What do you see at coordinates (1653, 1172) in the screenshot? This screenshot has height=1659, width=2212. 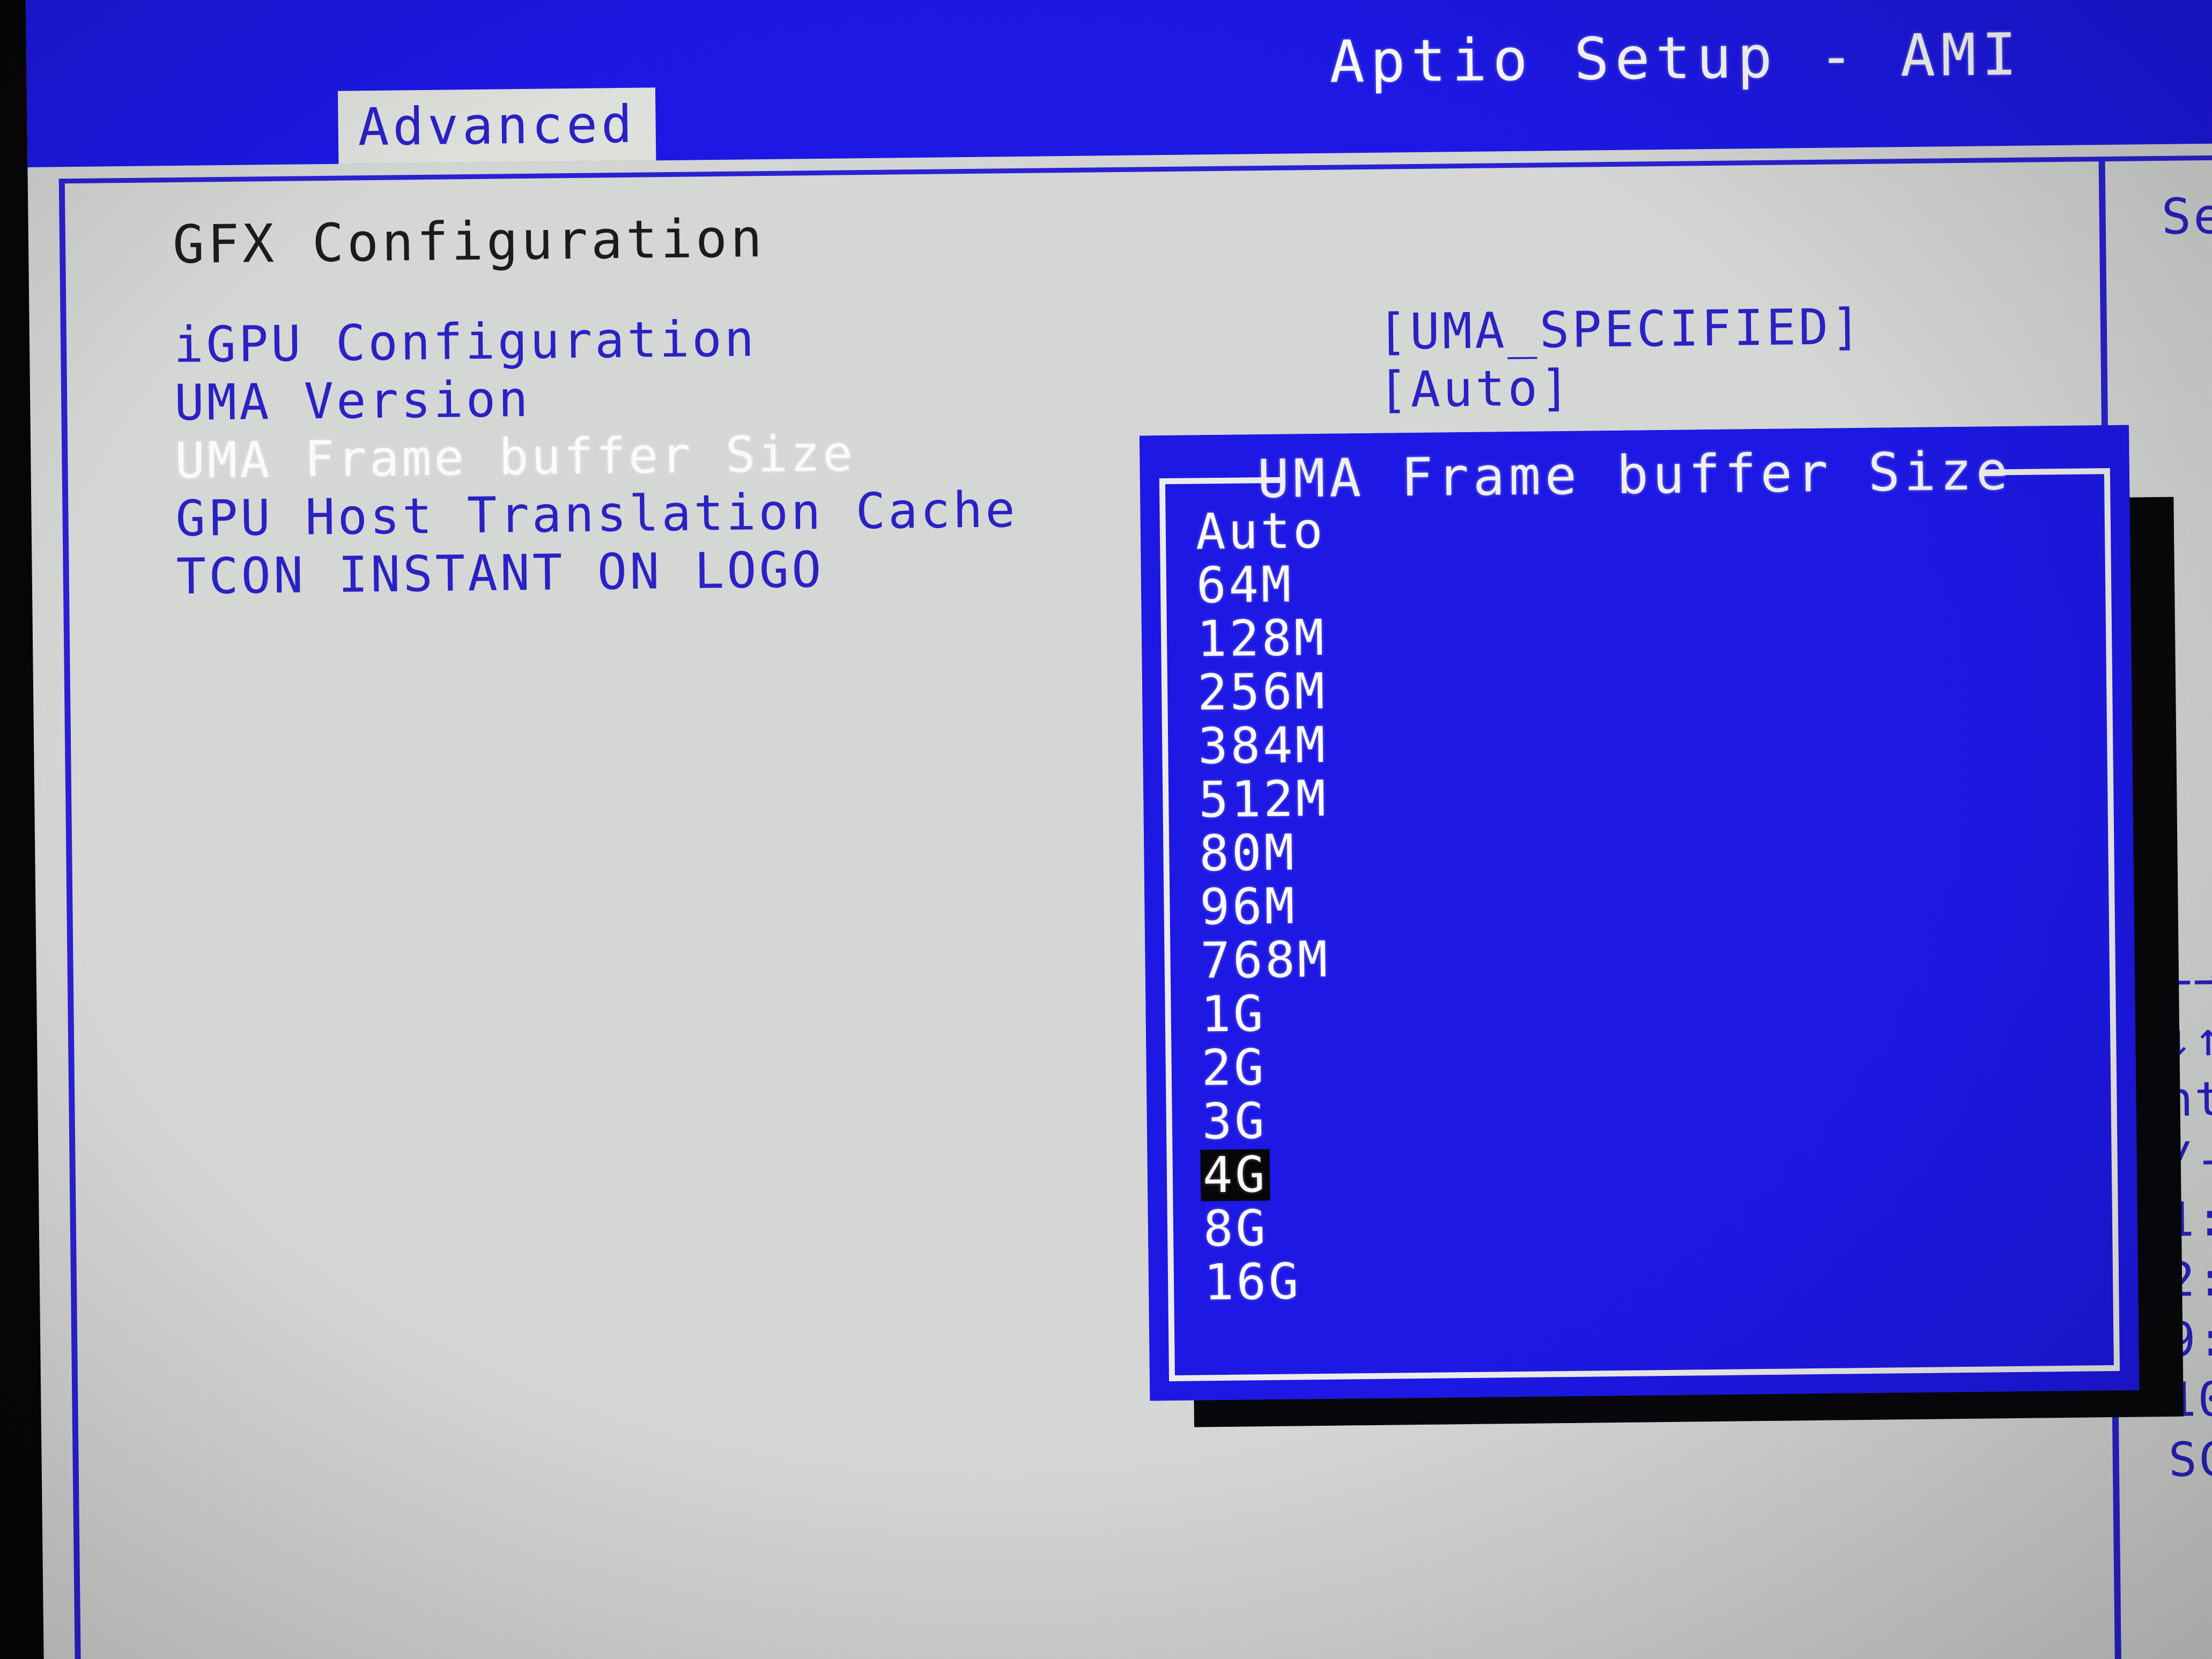 I see `option-item-4g: 4G` at bounding box center [1653, 1172].